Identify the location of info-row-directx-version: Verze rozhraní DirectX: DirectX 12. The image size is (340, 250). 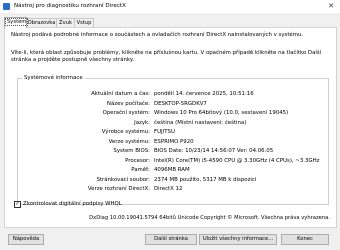
(173, 189).